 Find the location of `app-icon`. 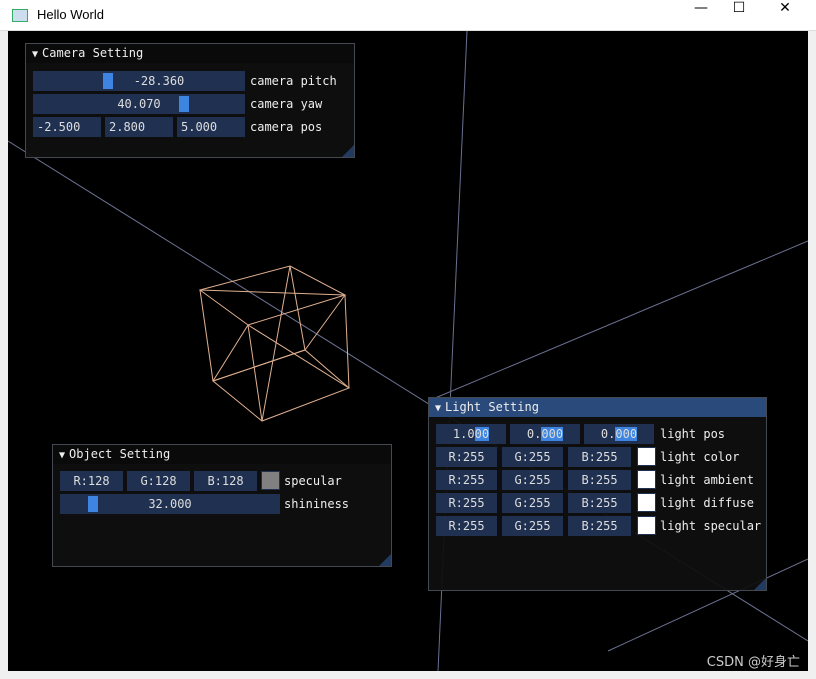

app-icon is located at coordinates (20, 15).